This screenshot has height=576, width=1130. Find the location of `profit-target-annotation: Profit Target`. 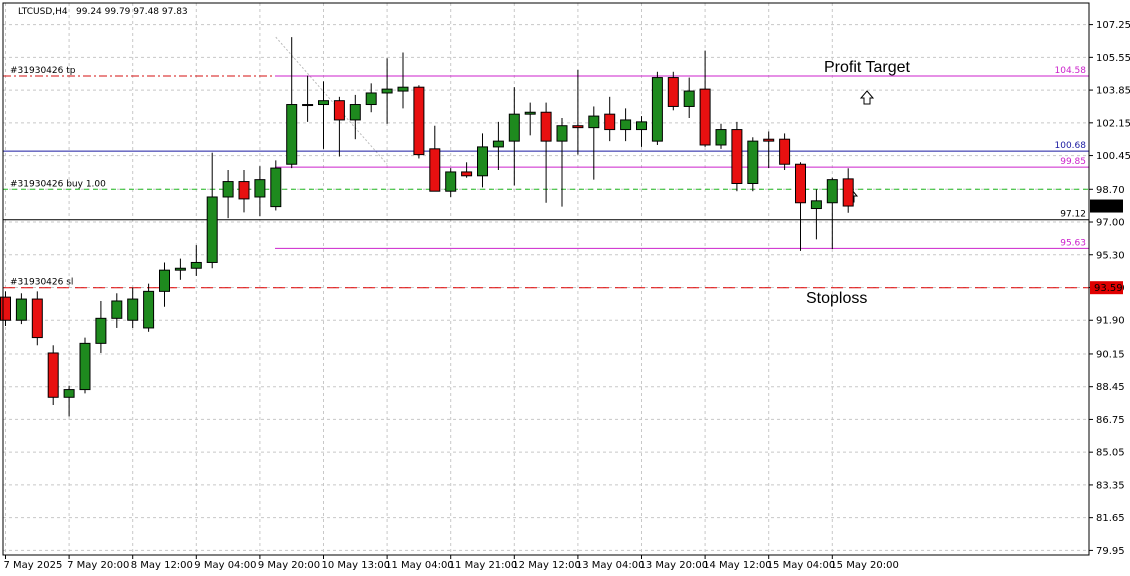

profit-target-annotation: Profit Target is located at coordinates (867, 67).